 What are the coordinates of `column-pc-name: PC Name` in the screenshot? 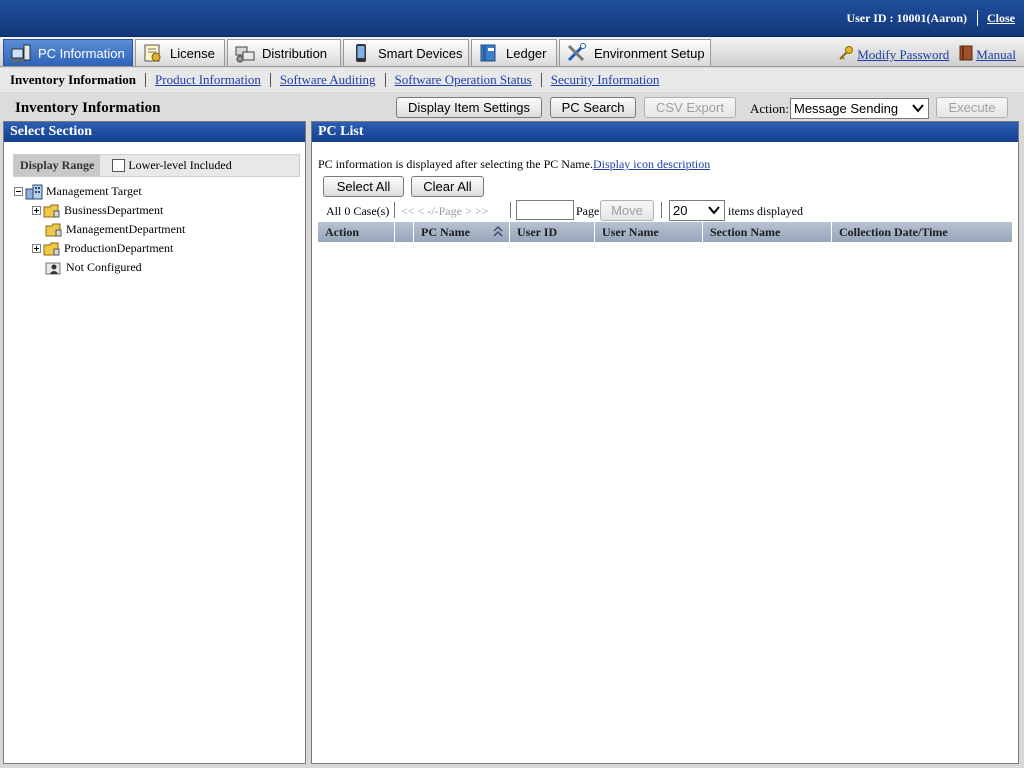 It's located at (462, 232).